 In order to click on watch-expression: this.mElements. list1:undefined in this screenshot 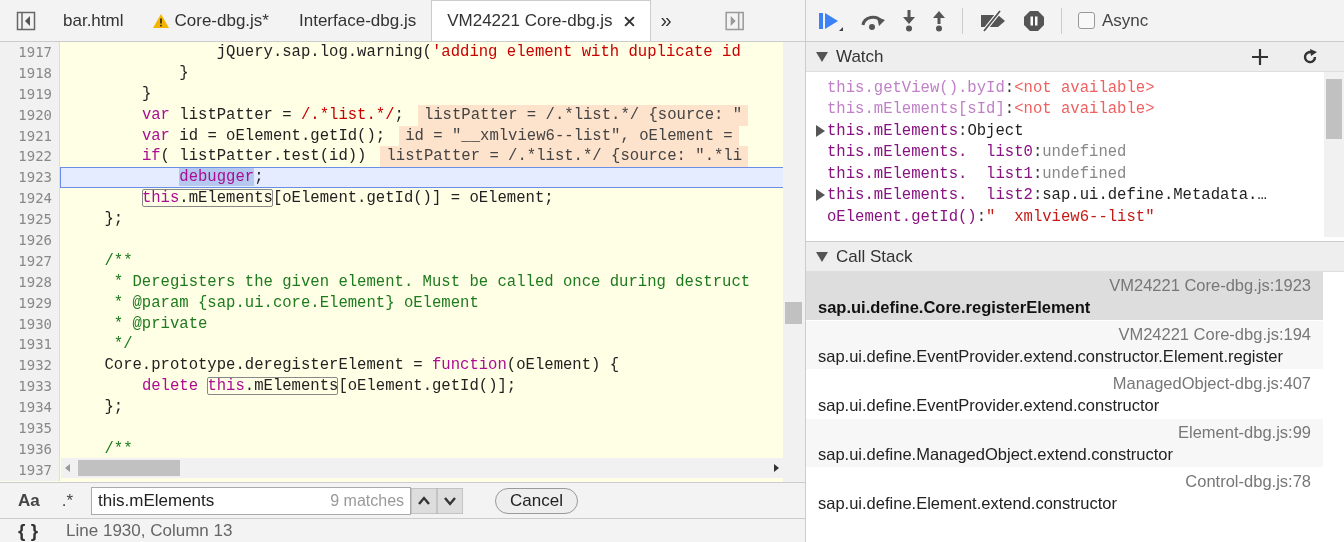, I will do `click(977, 173)`.